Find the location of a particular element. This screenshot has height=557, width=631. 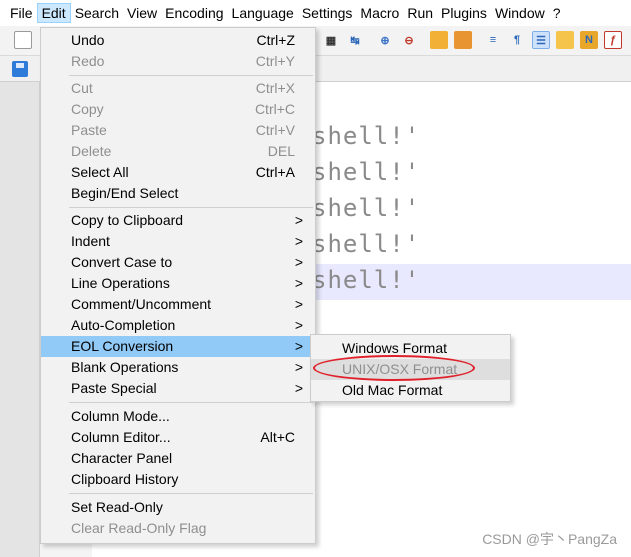

menu-run: Run is located at coordinates (420, 13).